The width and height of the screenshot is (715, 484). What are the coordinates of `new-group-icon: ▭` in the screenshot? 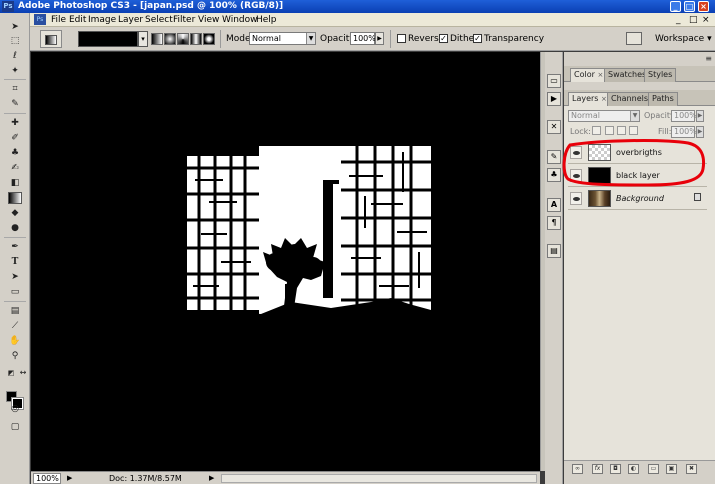 It's located at (653, 469).